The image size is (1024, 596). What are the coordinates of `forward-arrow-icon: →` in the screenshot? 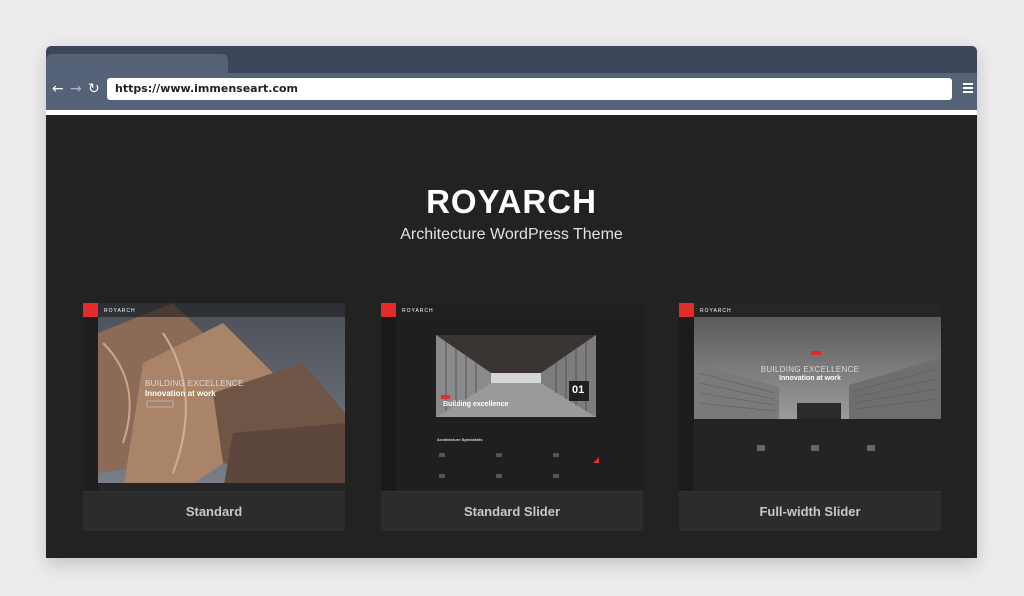 It's located at (76, 89).